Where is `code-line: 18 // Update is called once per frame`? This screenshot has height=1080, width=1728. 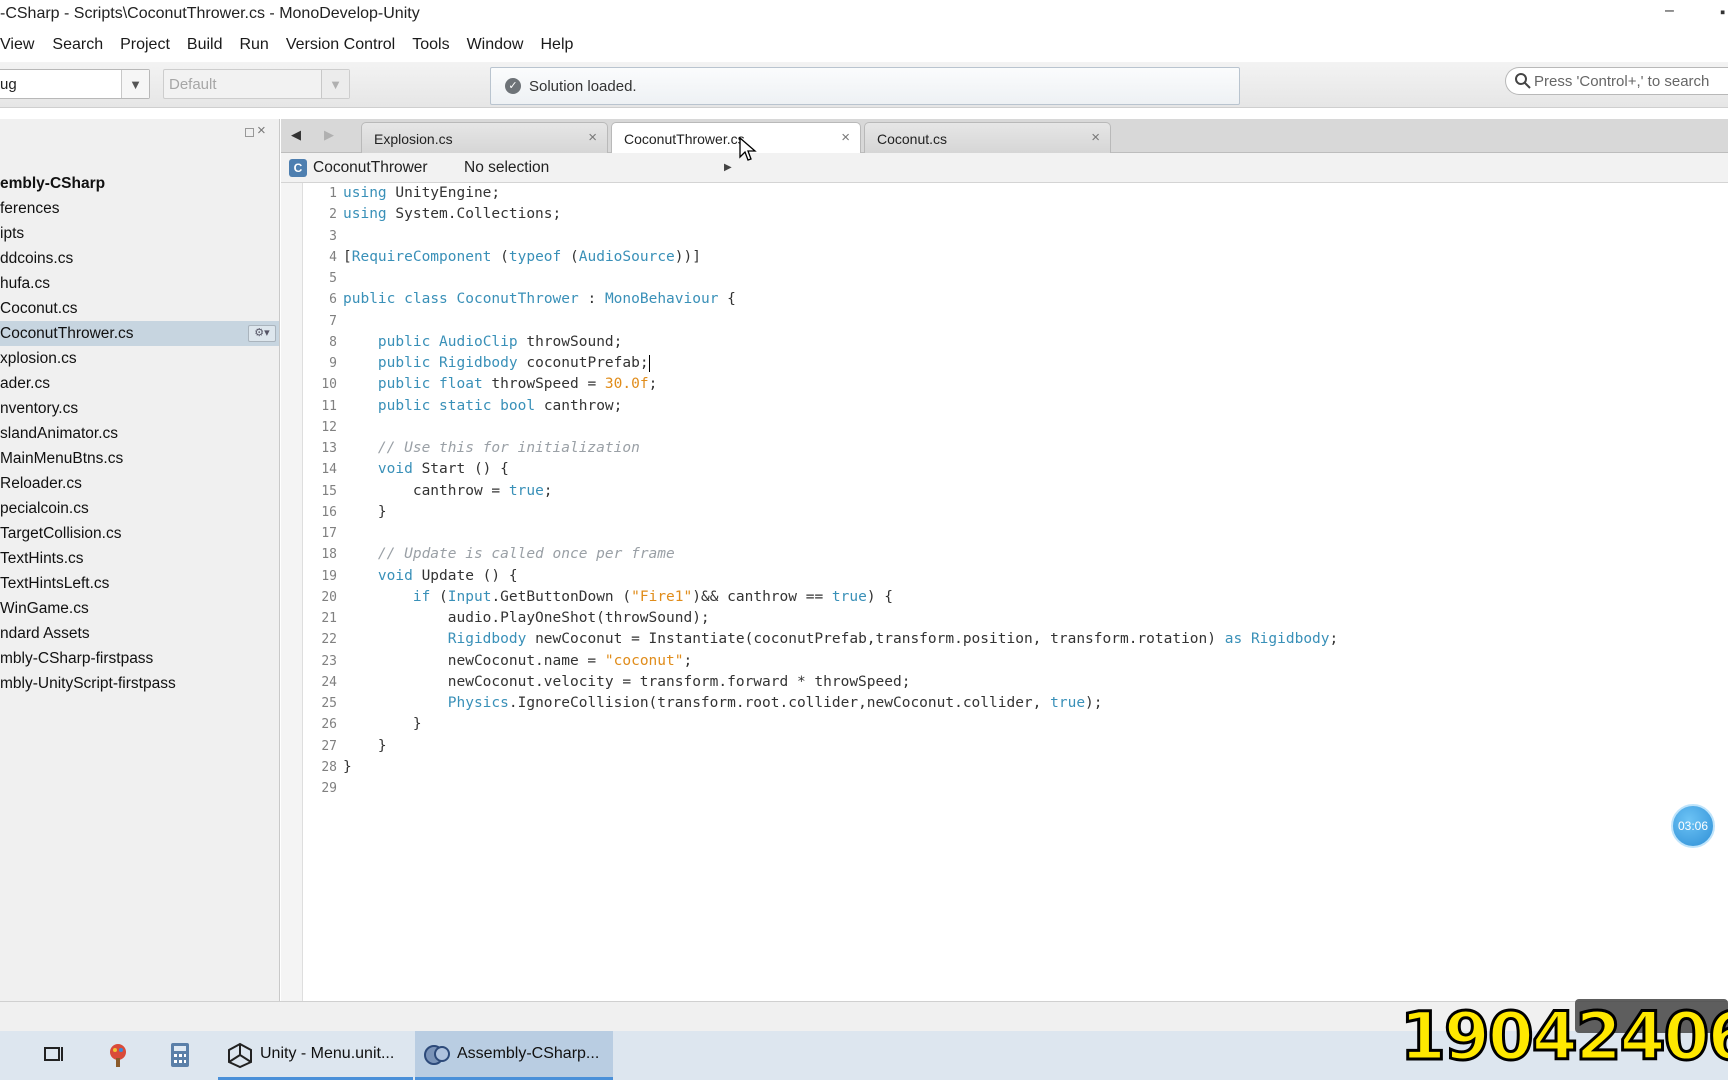
code-line: 18 // Update is called once per frame is located at coordinates (1015, 554).